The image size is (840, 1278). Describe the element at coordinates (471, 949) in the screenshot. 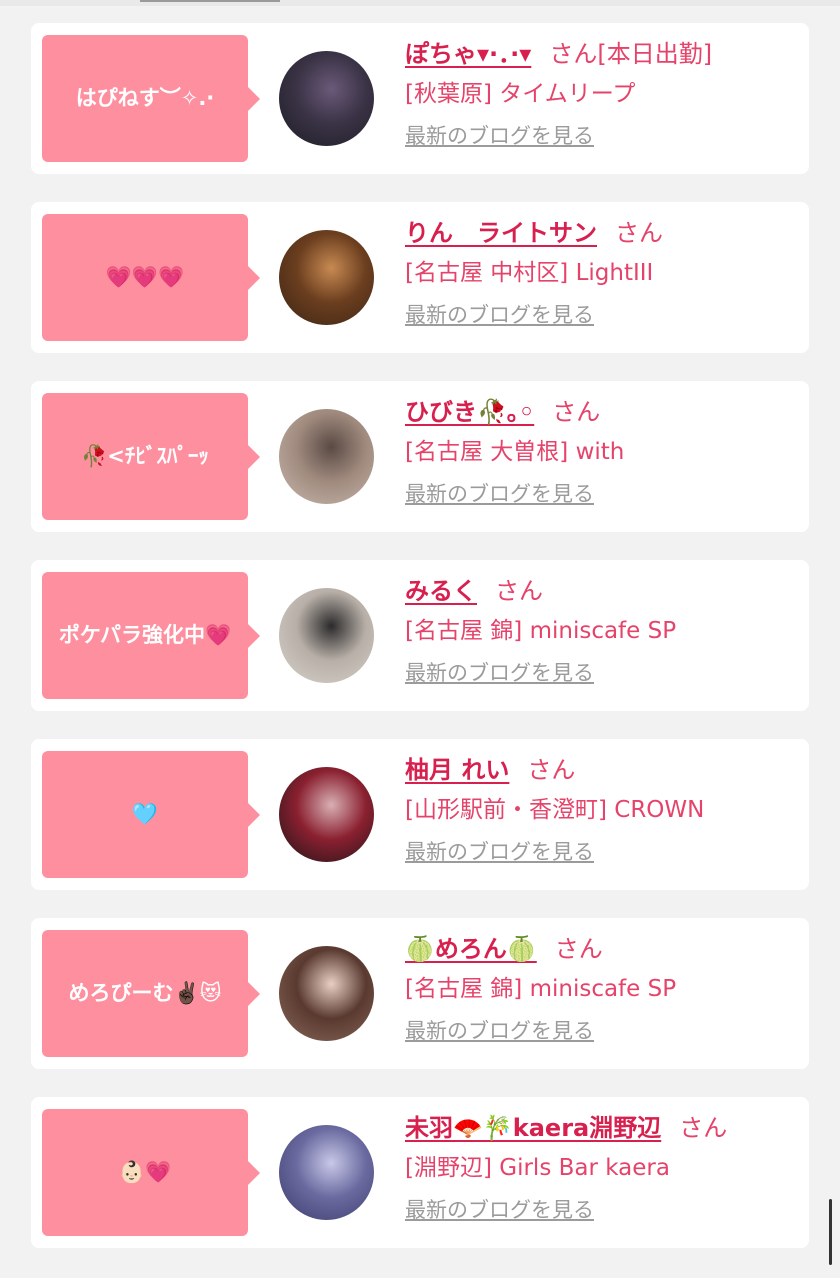

I see `cast-name-link: 🍈めろん🍈` at that location.